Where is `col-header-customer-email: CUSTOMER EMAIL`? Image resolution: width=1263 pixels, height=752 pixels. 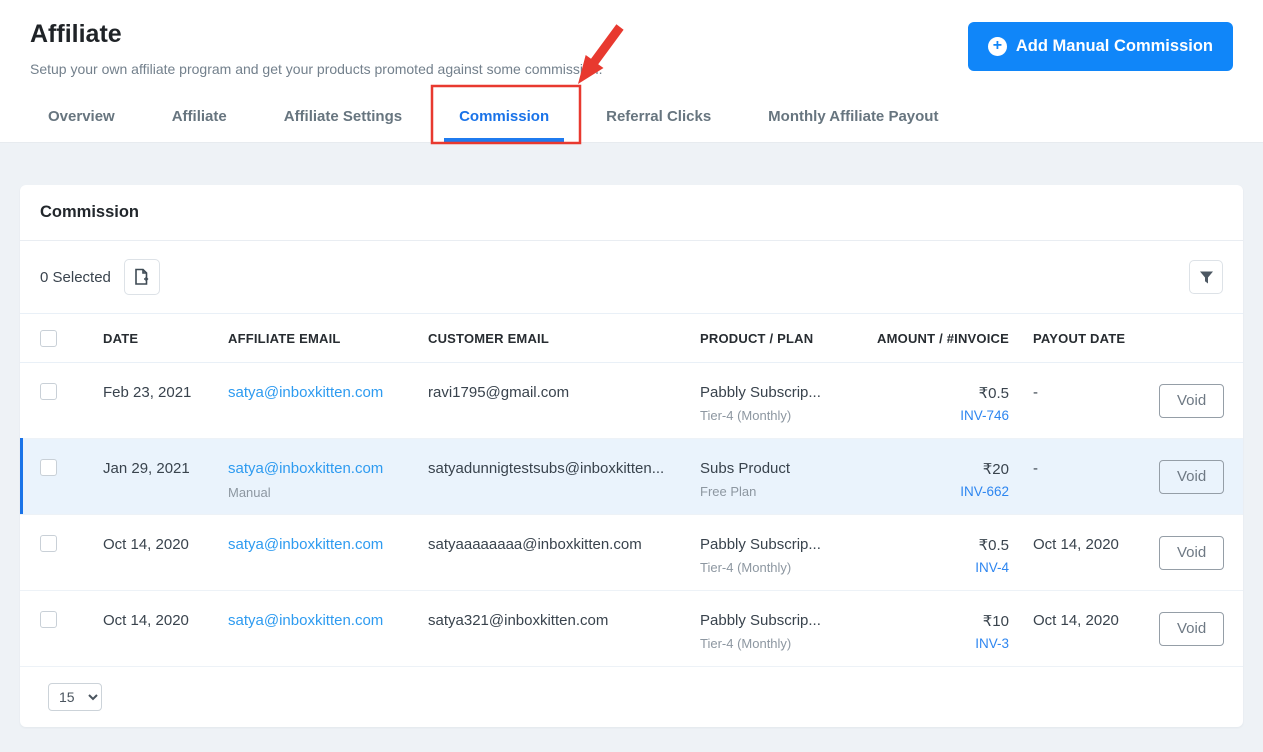 col-header-customer-email: CUSTOMER EMAIL is located at coordinates (489, 338).